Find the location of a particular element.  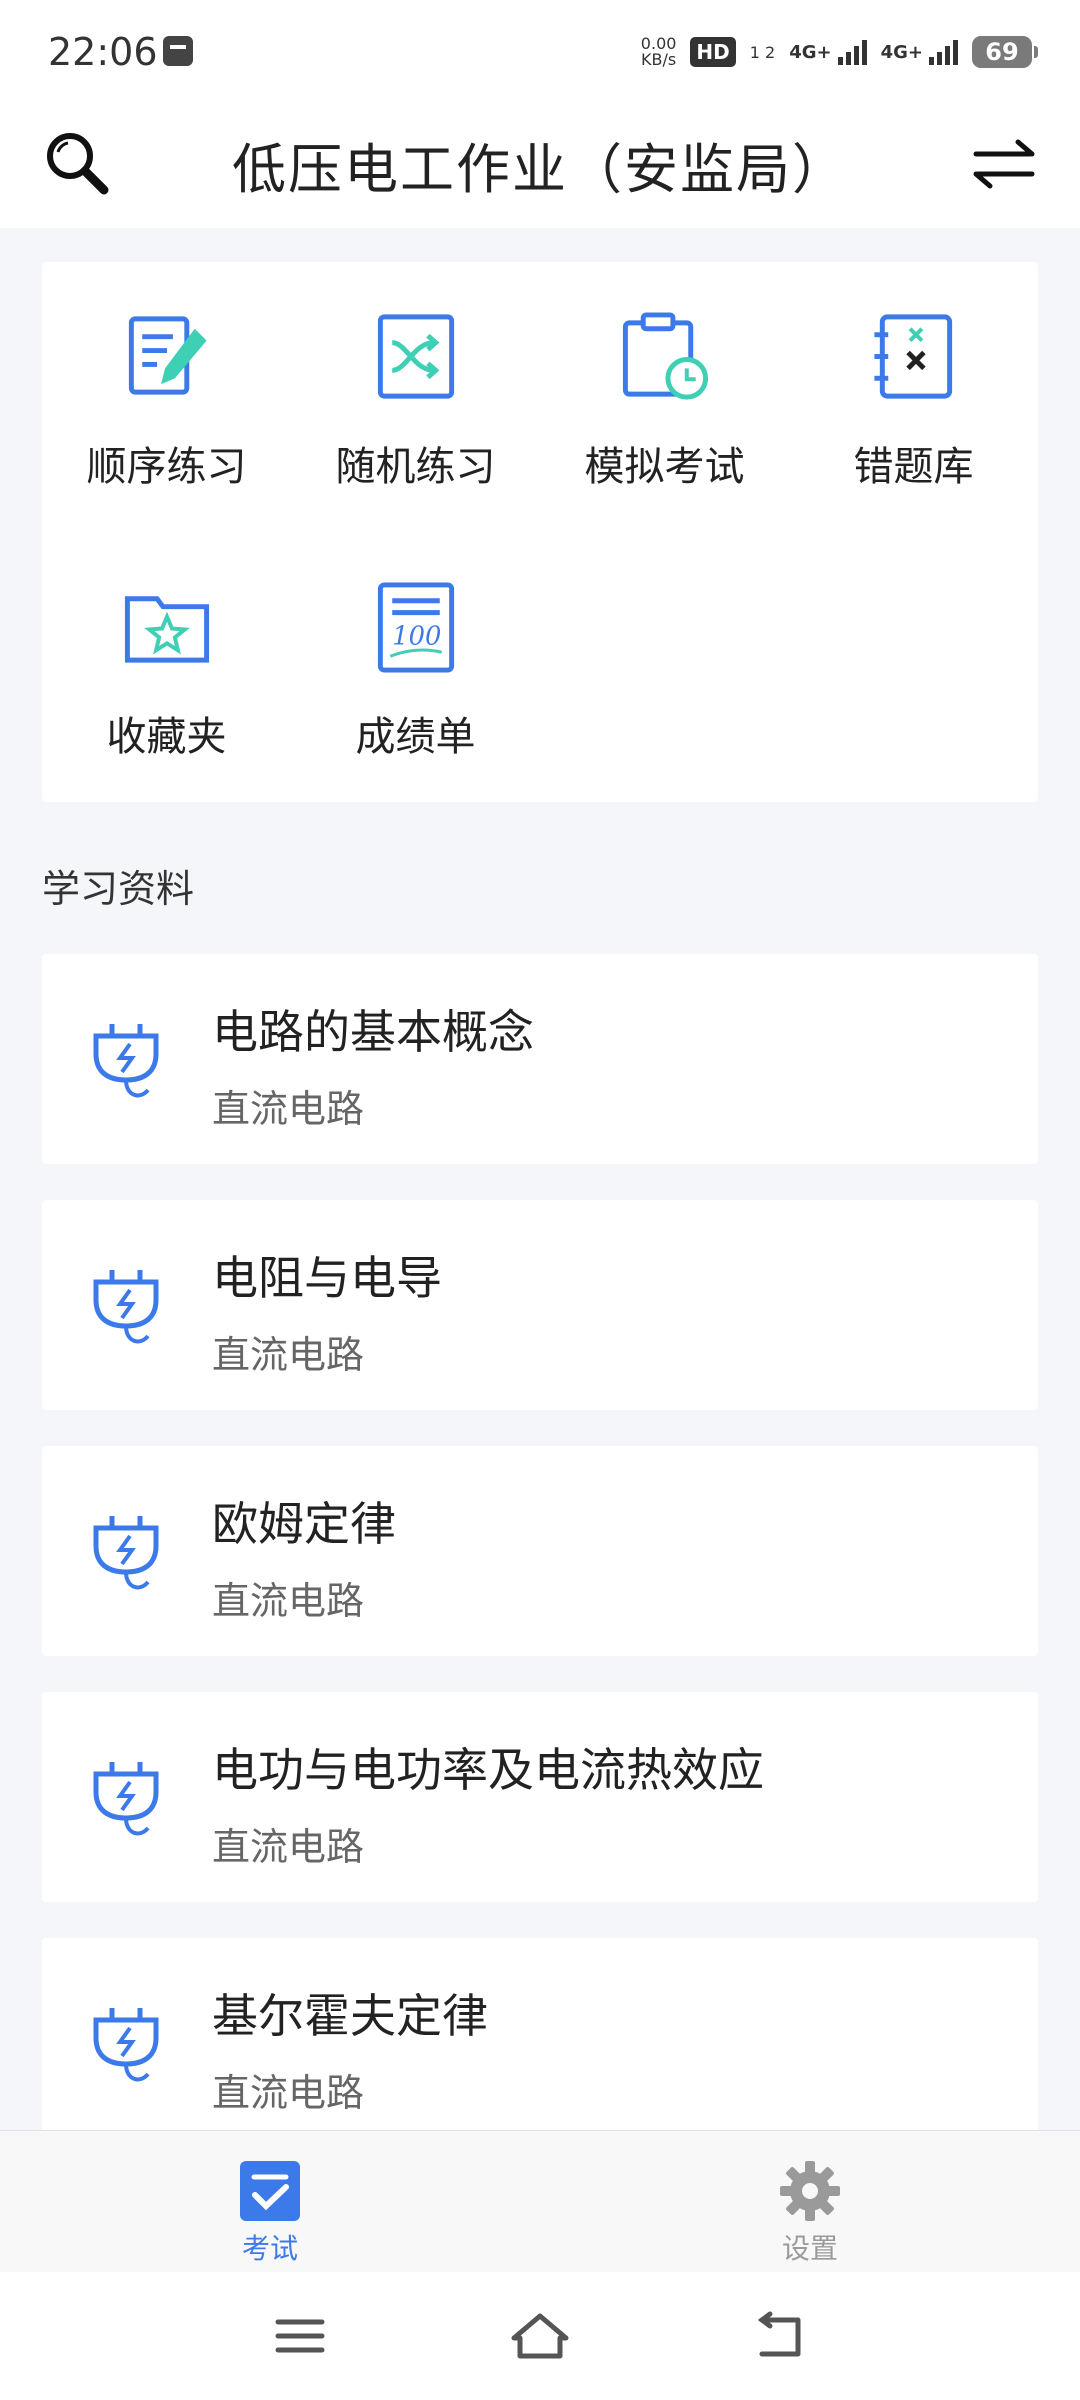

page-title: 低压电工作业（安监局） is located at coordinates (540, 169).